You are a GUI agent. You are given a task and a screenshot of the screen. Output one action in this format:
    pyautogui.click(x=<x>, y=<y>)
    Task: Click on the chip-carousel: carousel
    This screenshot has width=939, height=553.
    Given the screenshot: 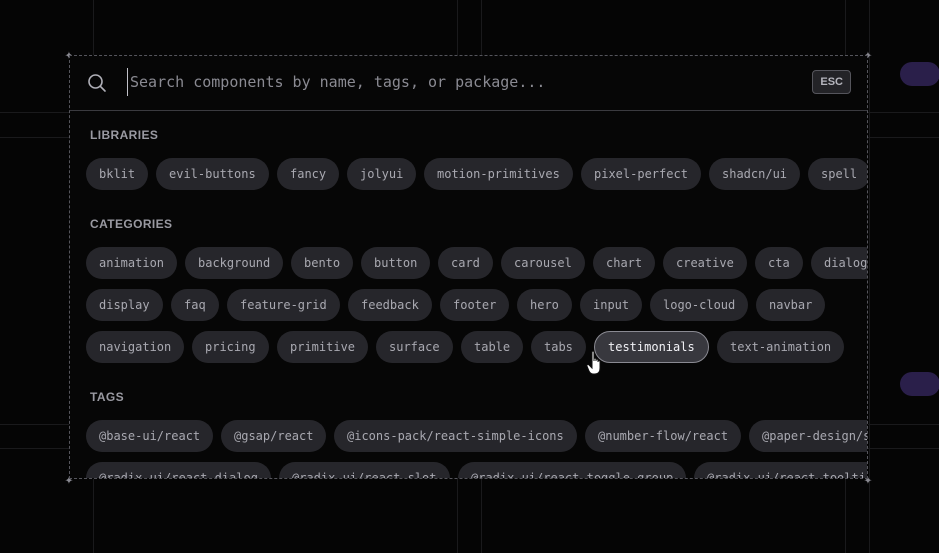 What is the action you would take?
    pyautogui.click(x=543, y=263)
    